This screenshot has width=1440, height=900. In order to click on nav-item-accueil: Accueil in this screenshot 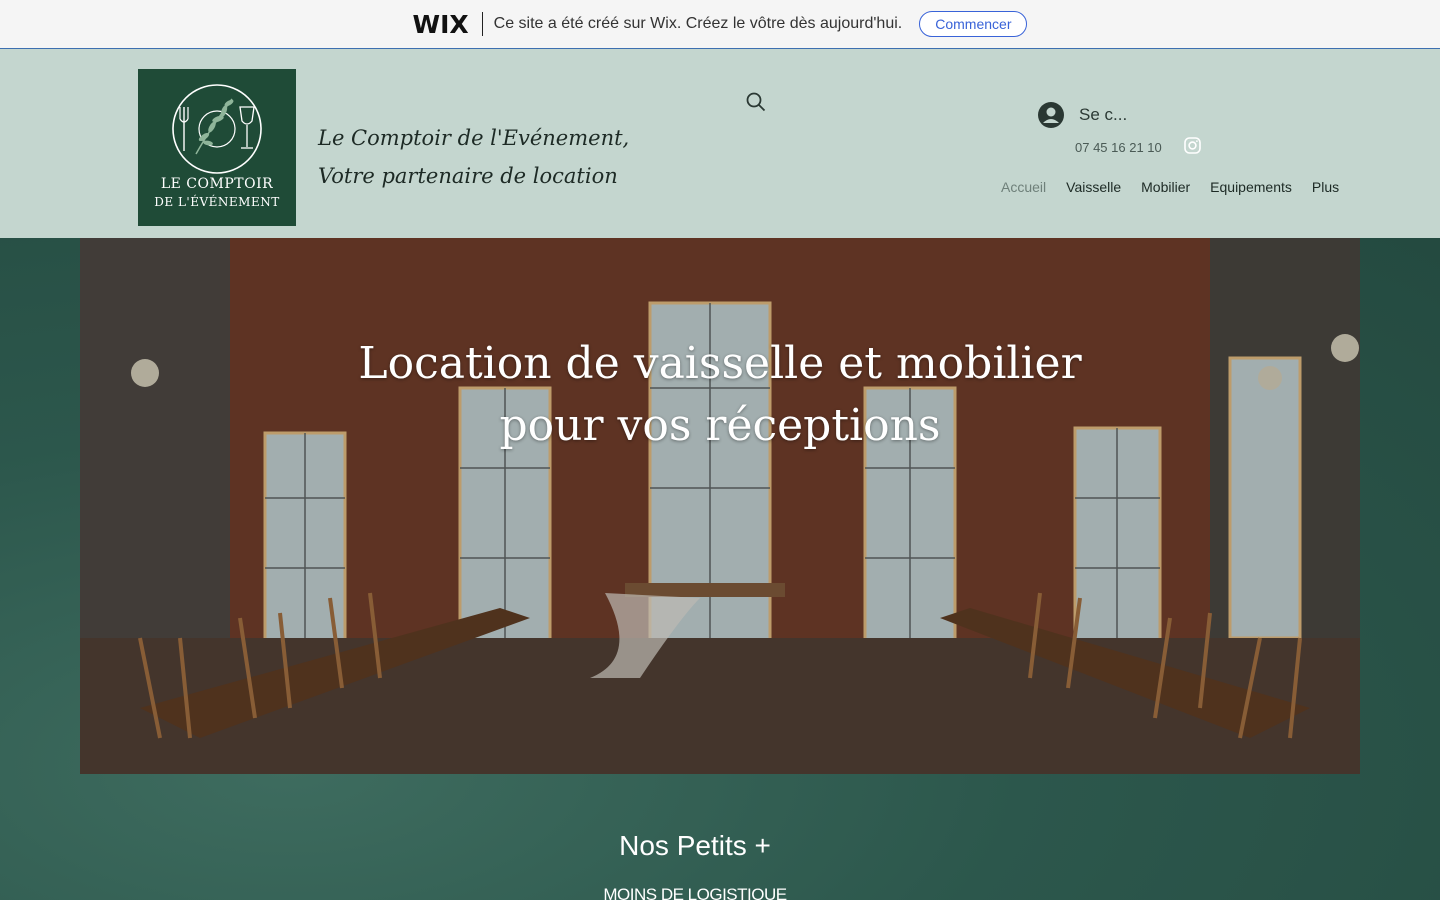, I will do `click(1023, 187)`.